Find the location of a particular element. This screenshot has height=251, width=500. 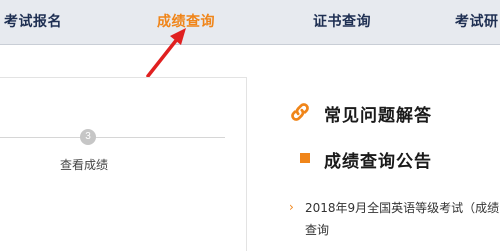

notice-heading: 成绩查询公告 is located at coordinates (378, 159).